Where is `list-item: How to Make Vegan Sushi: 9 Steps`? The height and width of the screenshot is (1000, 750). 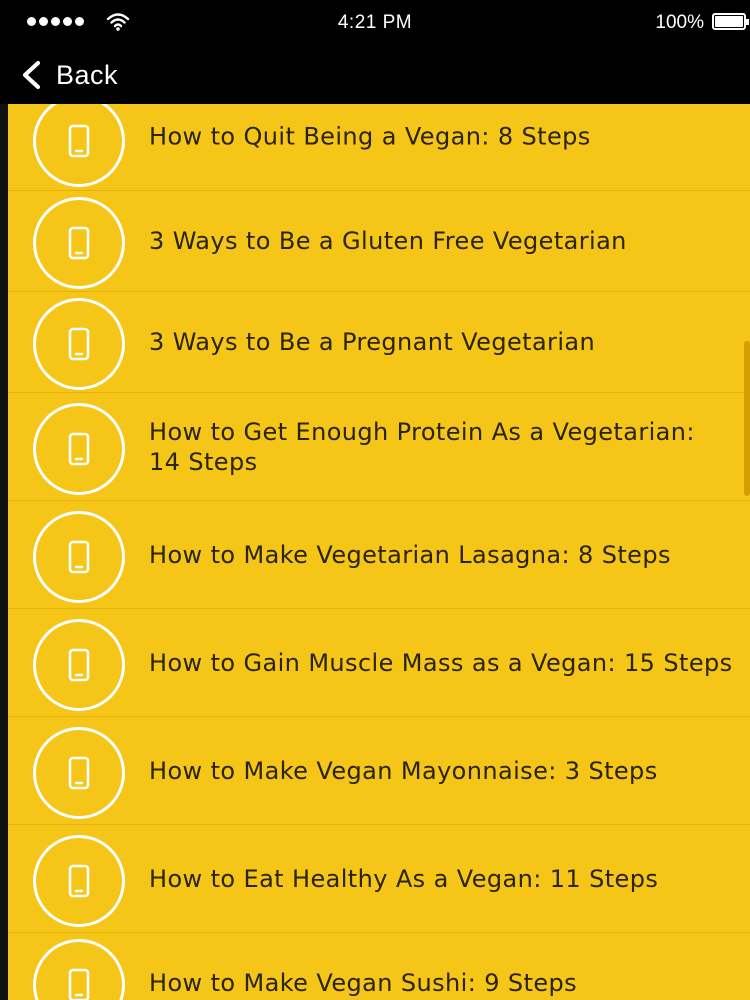
list-item: How to Make Vegan Sushi: 9 Steps is located at coordinates (379, 966).